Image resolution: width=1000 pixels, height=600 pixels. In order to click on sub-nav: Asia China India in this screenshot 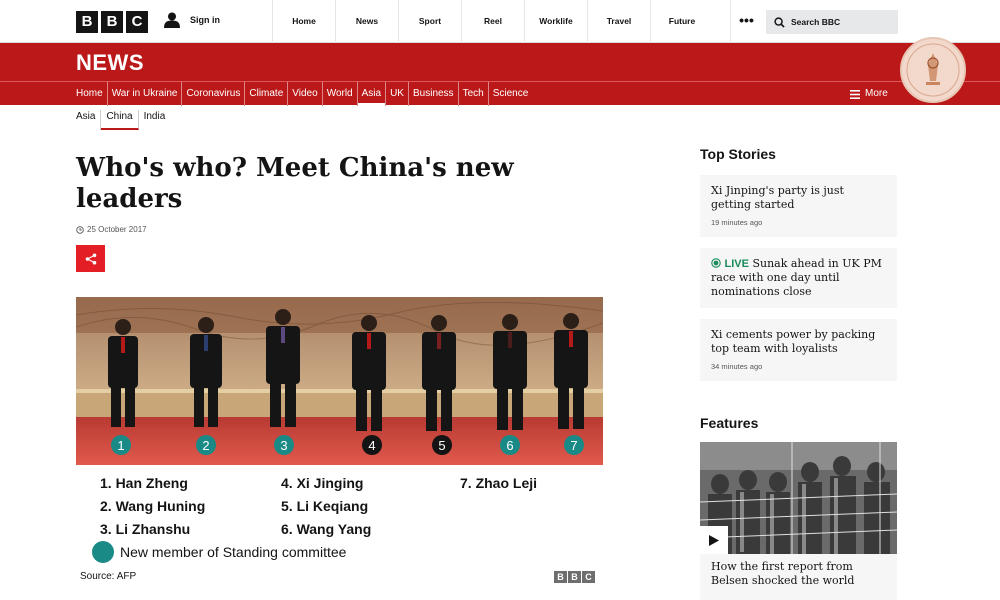, I will do `click(123, 120)`.